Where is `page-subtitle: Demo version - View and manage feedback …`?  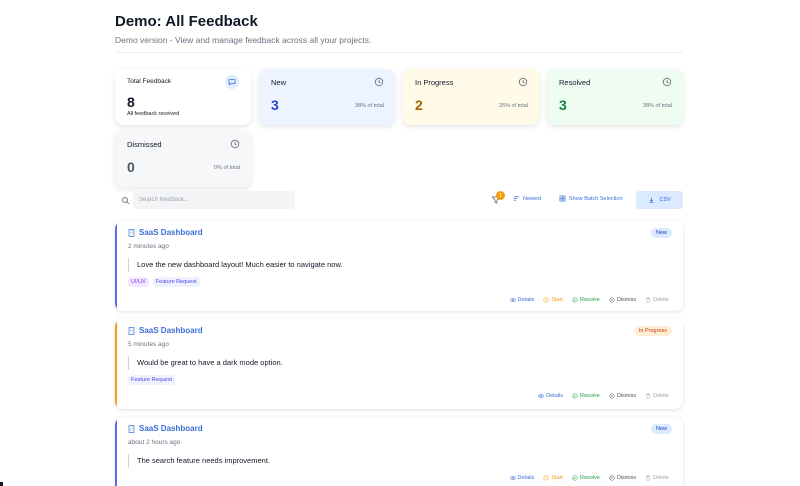 page-subtitle: Demo version - View and manage feedback … is located at coordinates (243, 40).